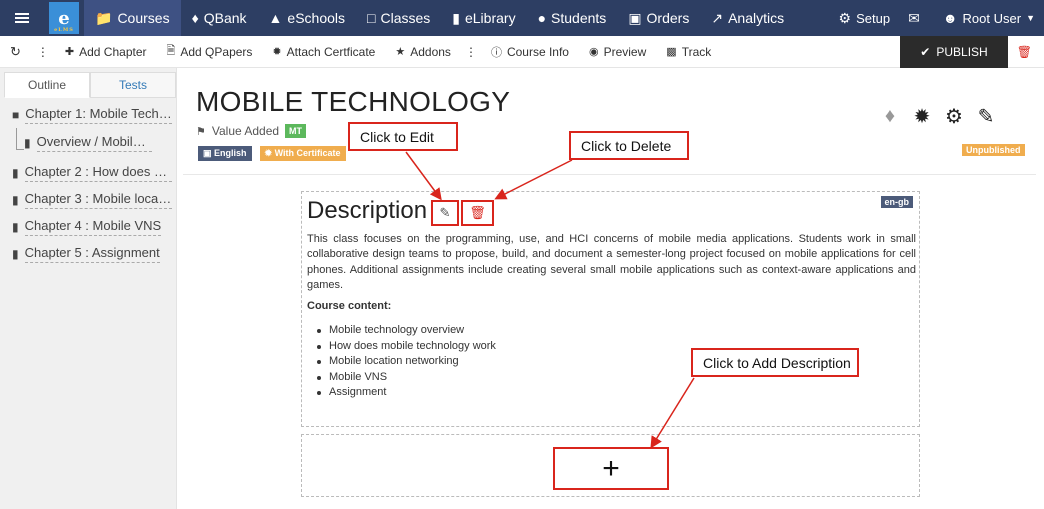 Image resolution: width=1044 pixels, height=509 pixels. What do you see at coordinates (371, 18) in the screenshot?
I see `monitor-icon: □` at bounding box center [371, 18].